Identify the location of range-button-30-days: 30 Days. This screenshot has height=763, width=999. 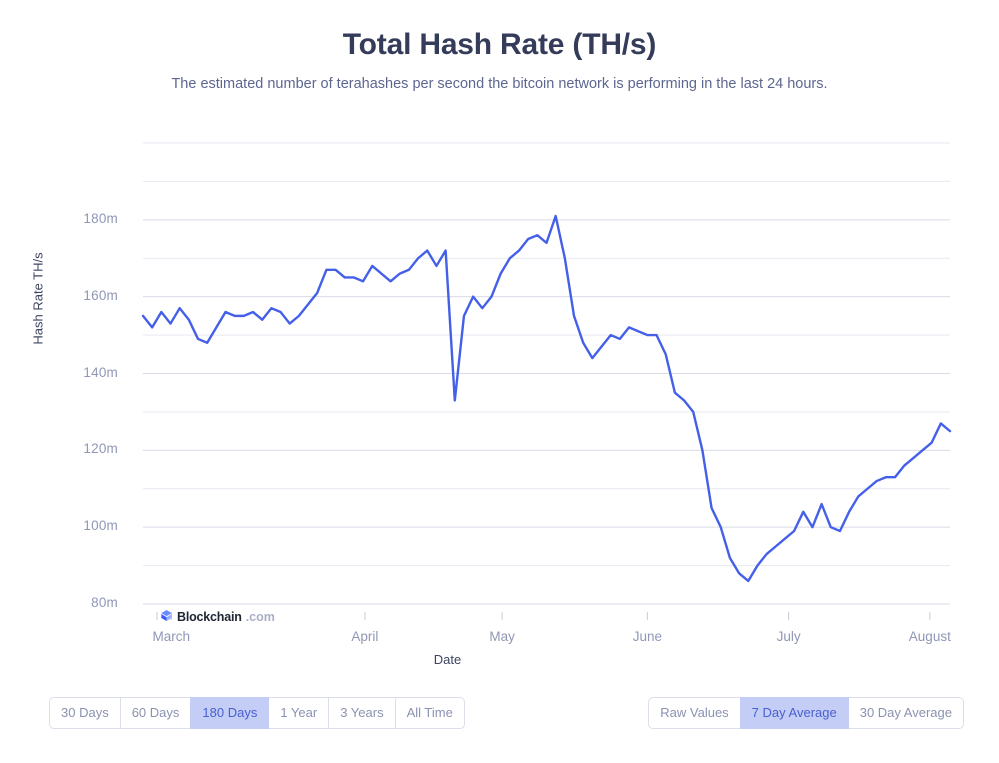
(85, 713).